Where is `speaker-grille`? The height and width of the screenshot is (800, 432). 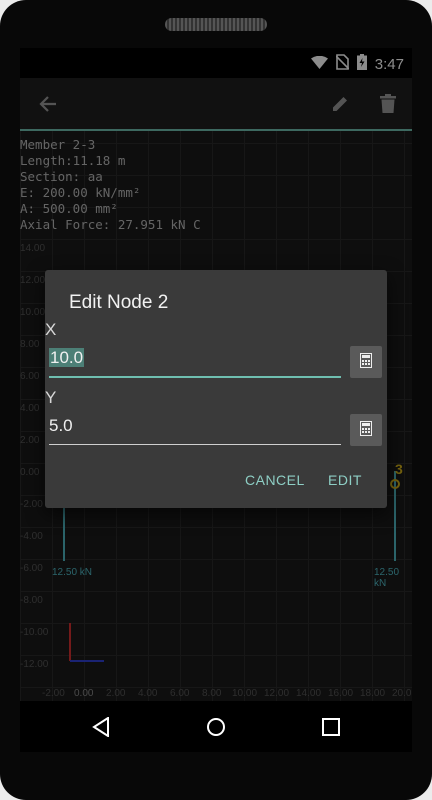 speaker-grille is located at coordinates (216, 24).